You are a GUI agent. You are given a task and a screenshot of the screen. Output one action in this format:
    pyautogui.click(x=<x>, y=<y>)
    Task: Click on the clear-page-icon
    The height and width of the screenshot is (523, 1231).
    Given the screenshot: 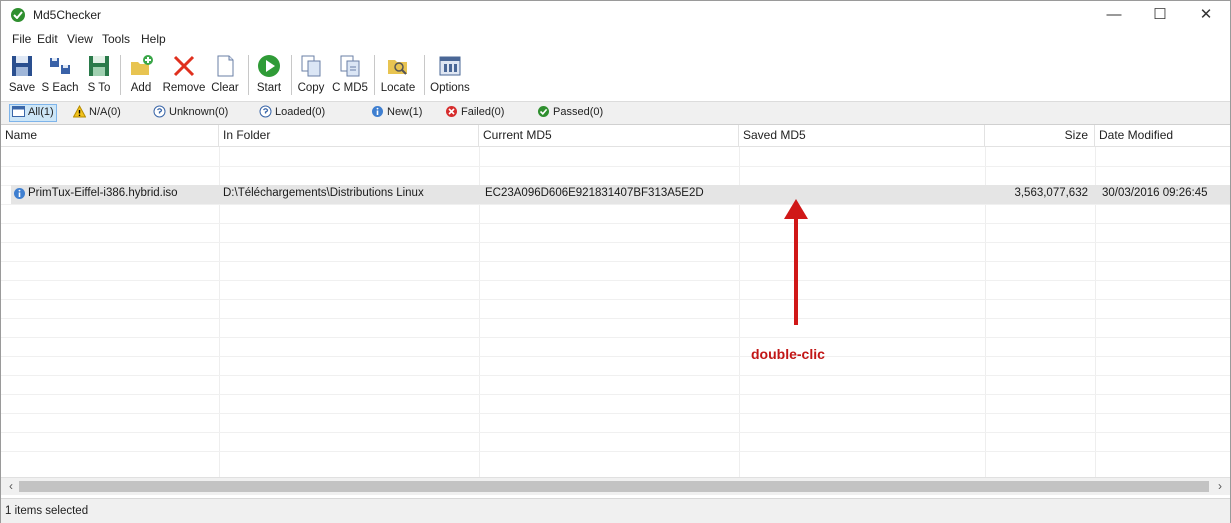 What is the action you would take?
    pyautogui.click(x=225, y=66)
    